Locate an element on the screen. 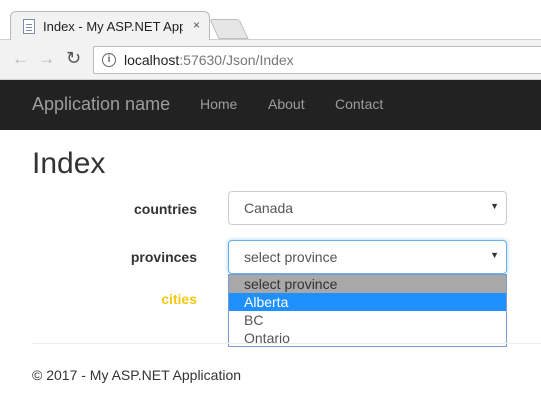  nav-contact-link: Contact is located at coordinates (359, 104).